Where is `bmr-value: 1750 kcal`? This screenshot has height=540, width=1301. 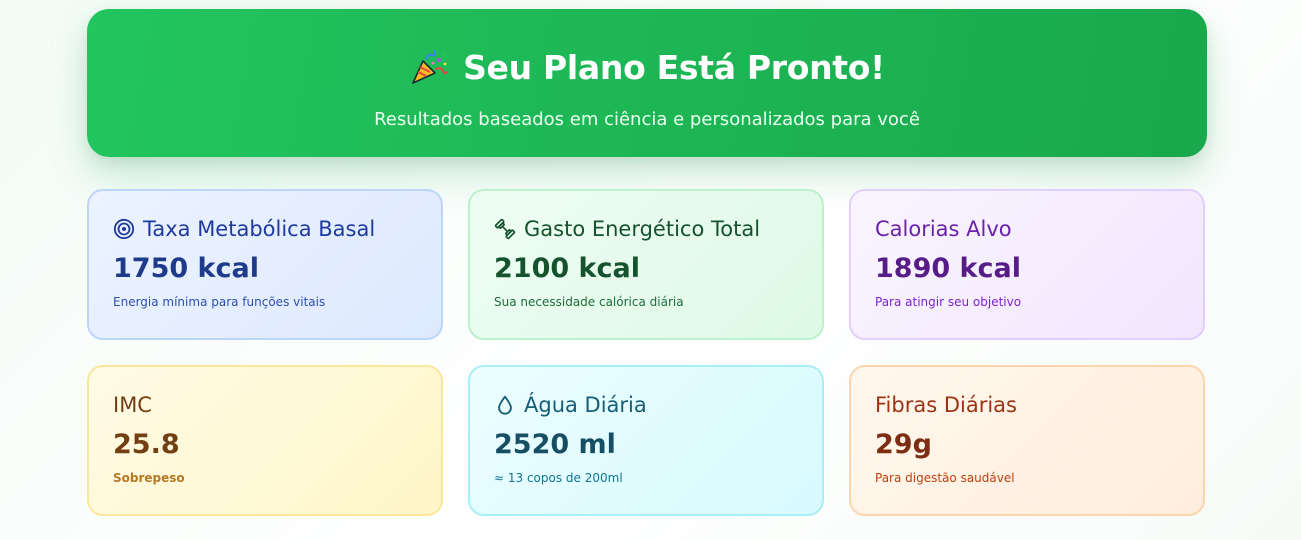
bmr-value: 1750 kcal is located at coordinates (186, 268).